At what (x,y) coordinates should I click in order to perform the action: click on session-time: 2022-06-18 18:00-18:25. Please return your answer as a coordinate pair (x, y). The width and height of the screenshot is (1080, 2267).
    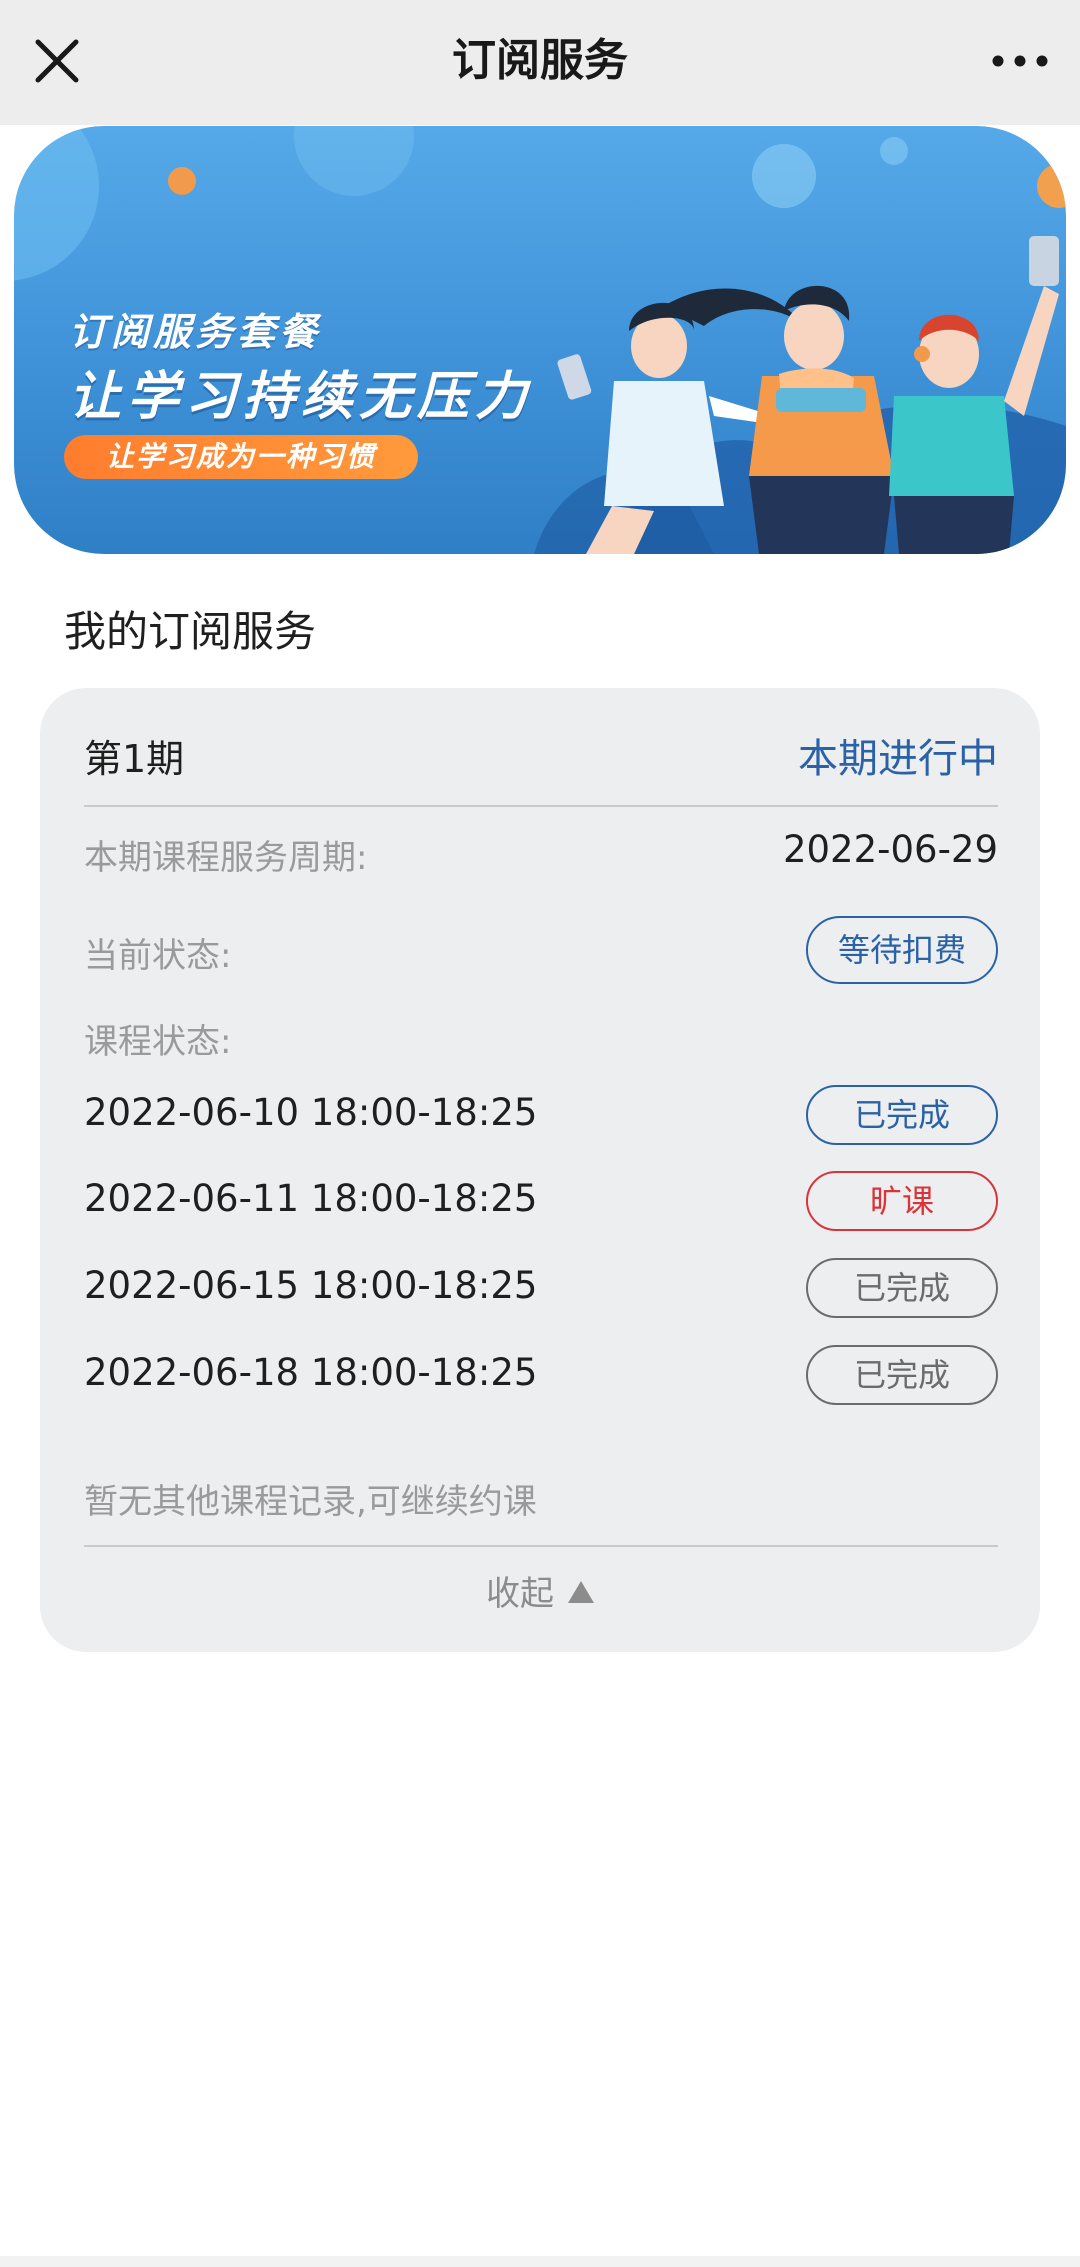
    Looking at the image, I should click on (311, 1372).